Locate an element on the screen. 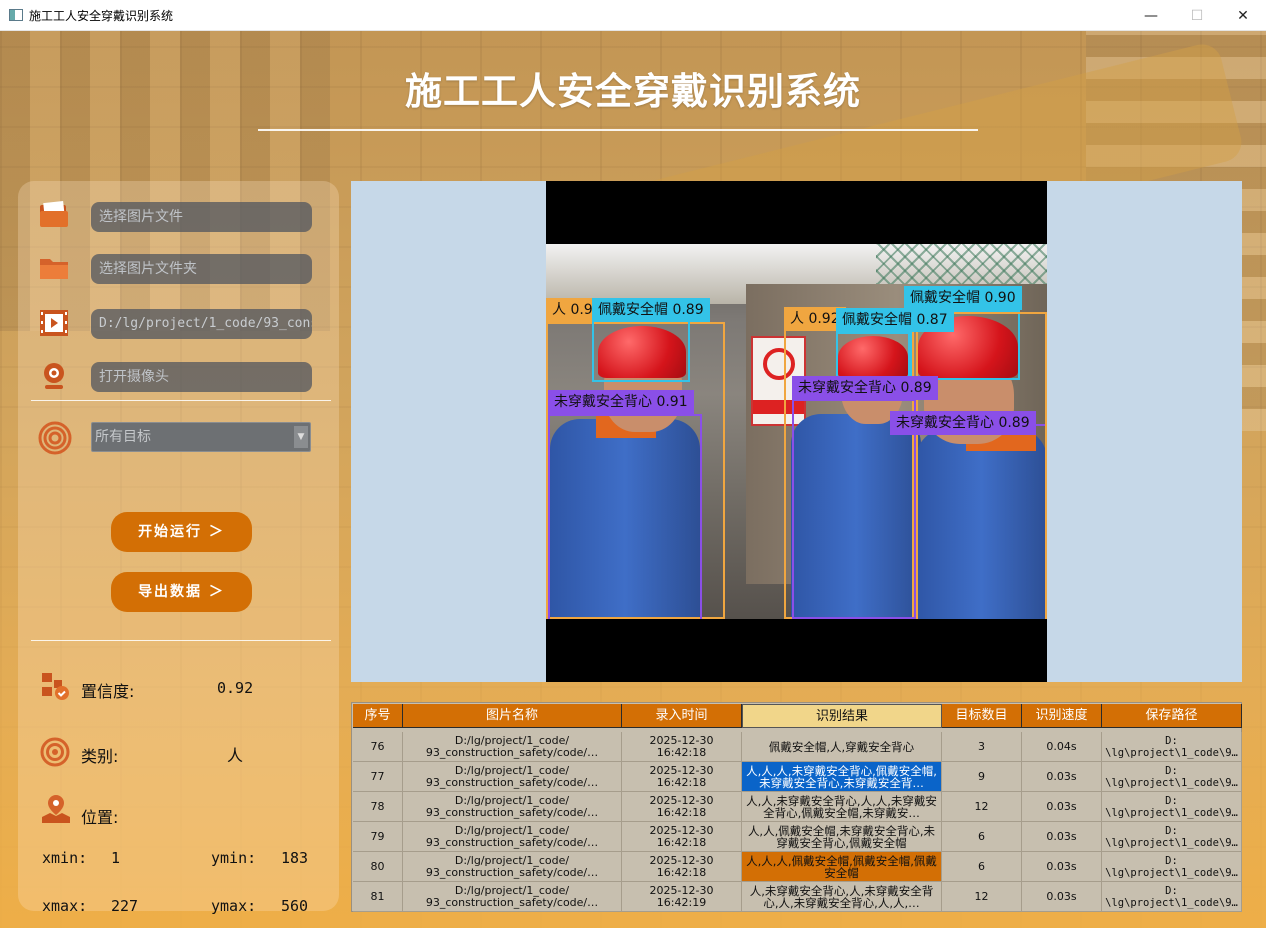 This screenshot has width=1266, height=928. header-id: 序号 is located at coordinates (378, 716).